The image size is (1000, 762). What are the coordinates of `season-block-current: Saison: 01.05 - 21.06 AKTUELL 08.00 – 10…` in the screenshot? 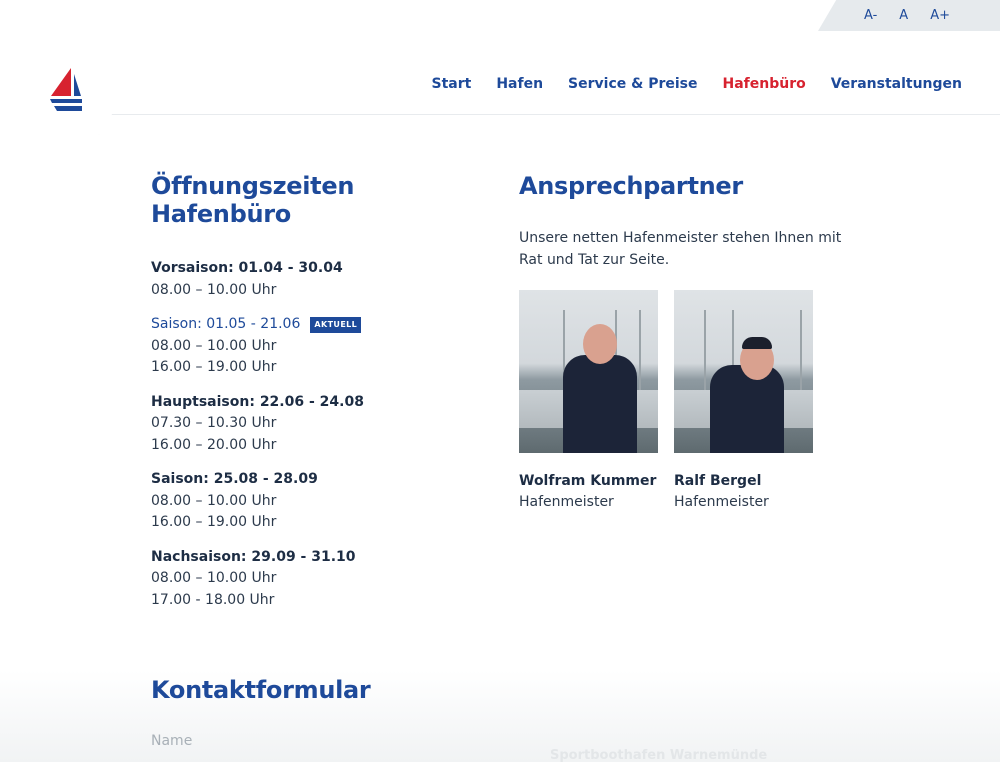 It's located at (316, 346).